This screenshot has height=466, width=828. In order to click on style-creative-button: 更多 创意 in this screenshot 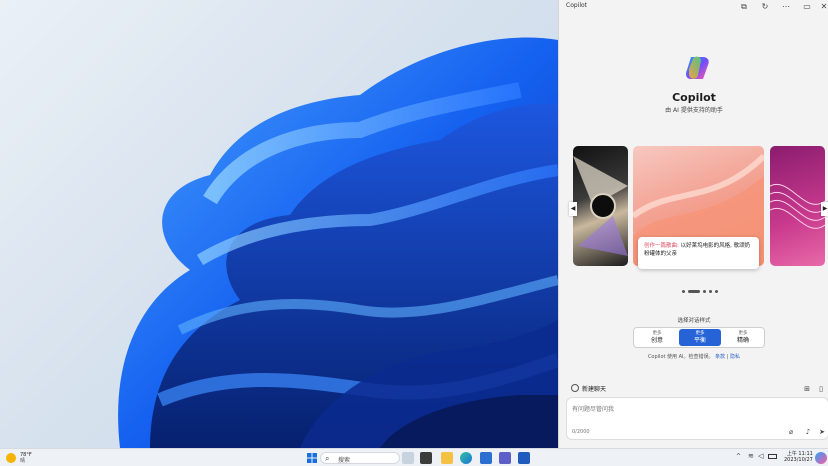, I will do `click(657, 337)`.